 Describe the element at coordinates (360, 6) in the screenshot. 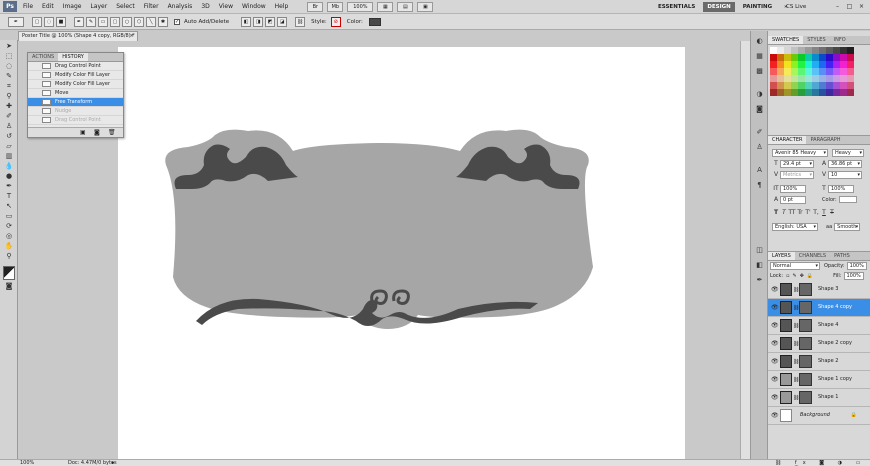

I see `zoom-level-dropdown: 100%` at that location.